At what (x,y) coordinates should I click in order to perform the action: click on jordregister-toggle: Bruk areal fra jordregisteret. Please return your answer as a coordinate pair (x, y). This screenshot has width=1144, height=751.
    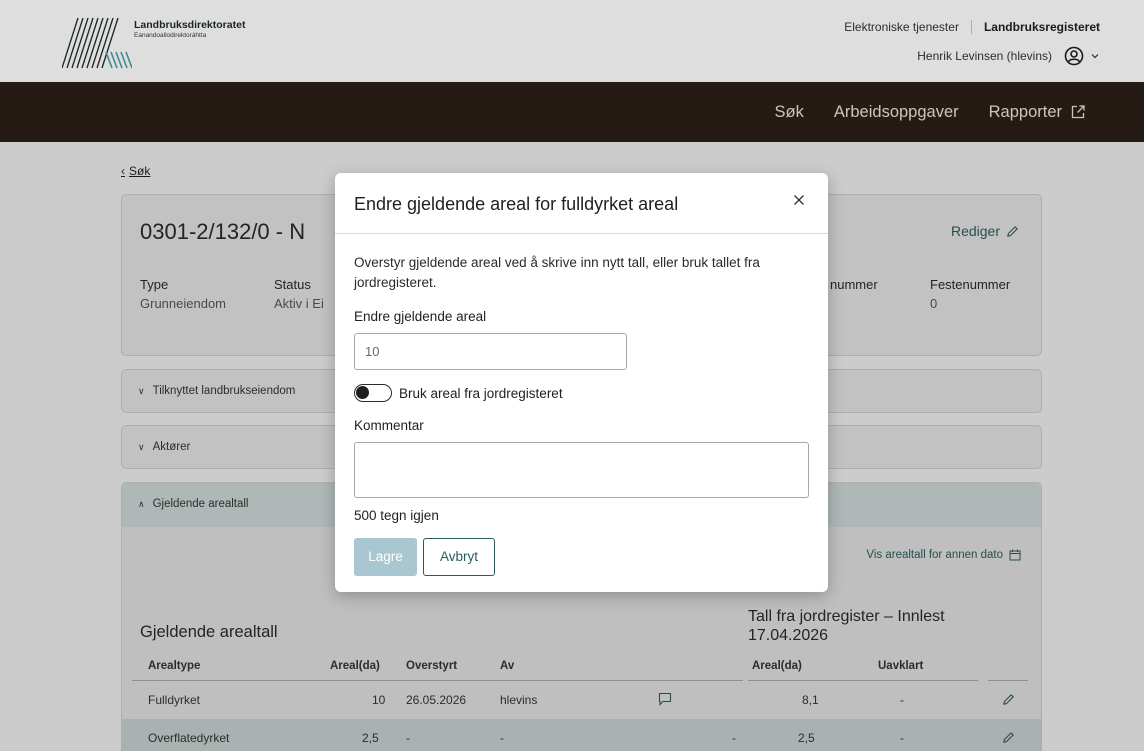
    Looking at the image, I should click on (458, 393).